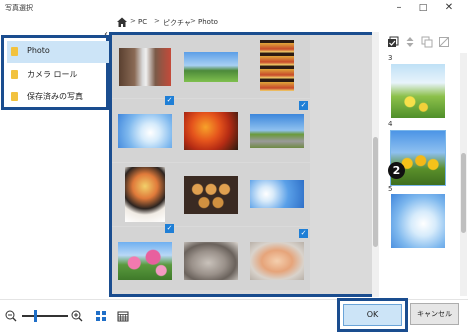  Describe the element at coordinates (58, 52) in the screenshot. I see `sidebar-item-photo: Photo` at that location.